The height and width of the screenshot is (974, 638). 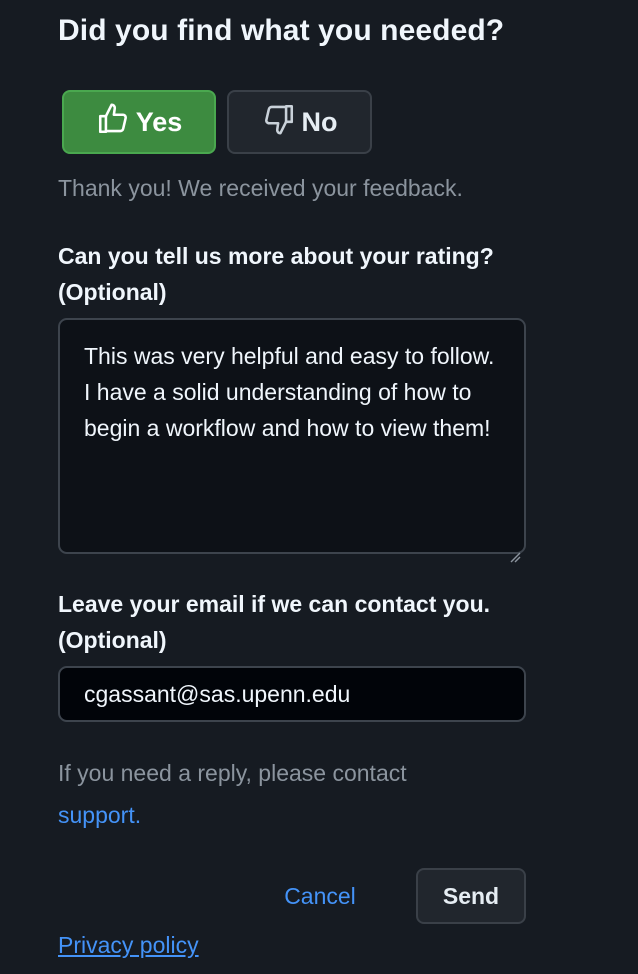 I want to click on thumbs-up-icon, so click(x=116, y=122).